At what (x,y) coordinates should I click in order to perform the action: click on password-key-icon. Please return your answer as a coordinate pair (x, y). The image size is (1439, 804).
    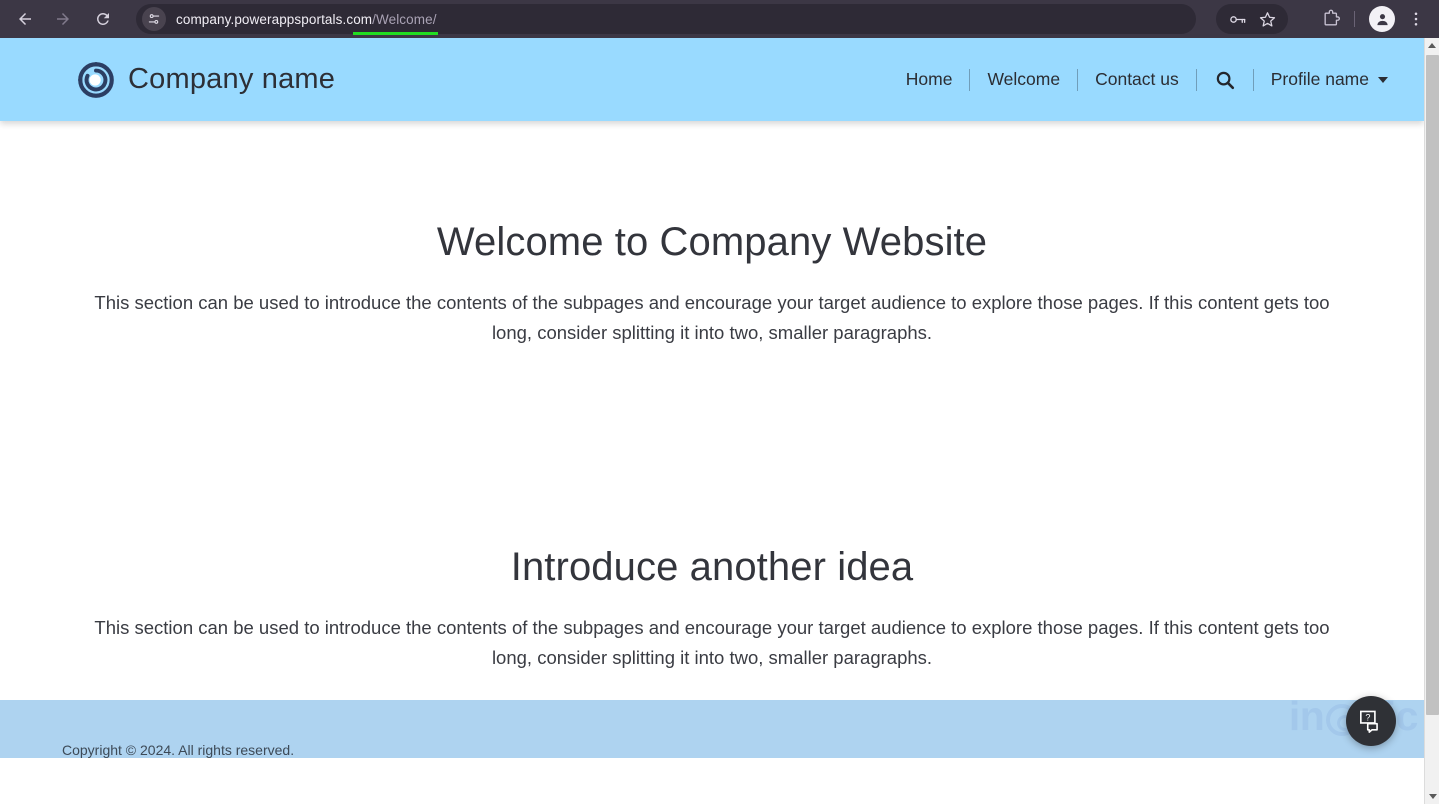
    Looking at the image, I should click on (1237, 19).